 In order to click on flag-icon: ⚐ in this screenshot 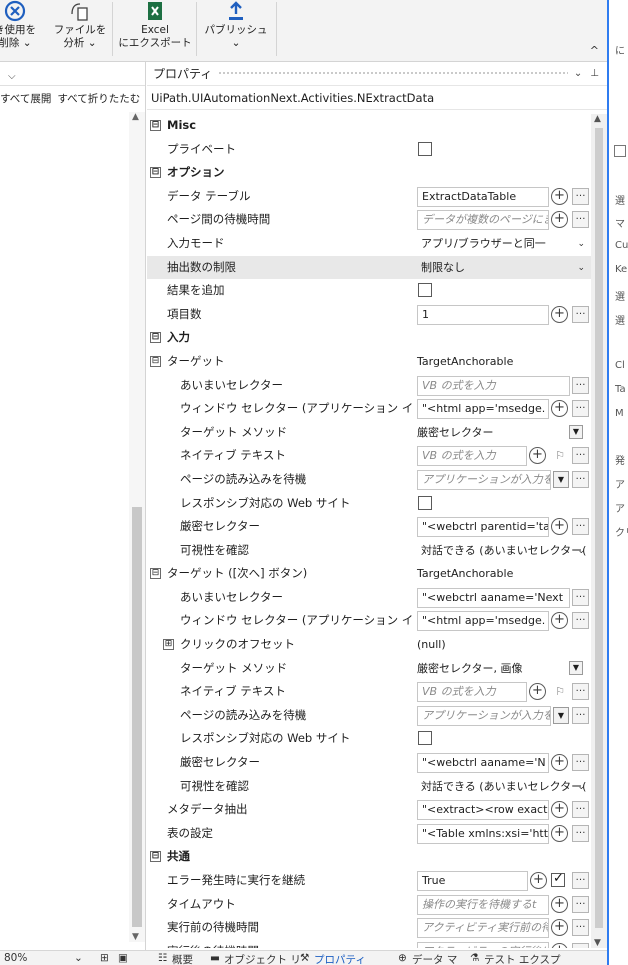, I will do `click(560, 455)`.